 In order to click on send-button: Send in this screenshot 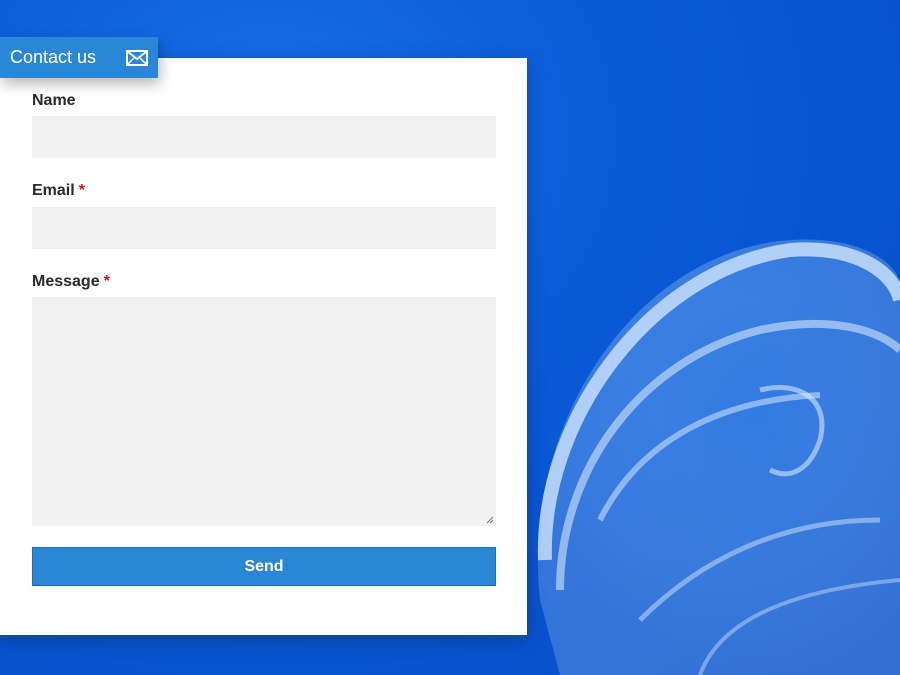, I will do `click(264, 566)`.